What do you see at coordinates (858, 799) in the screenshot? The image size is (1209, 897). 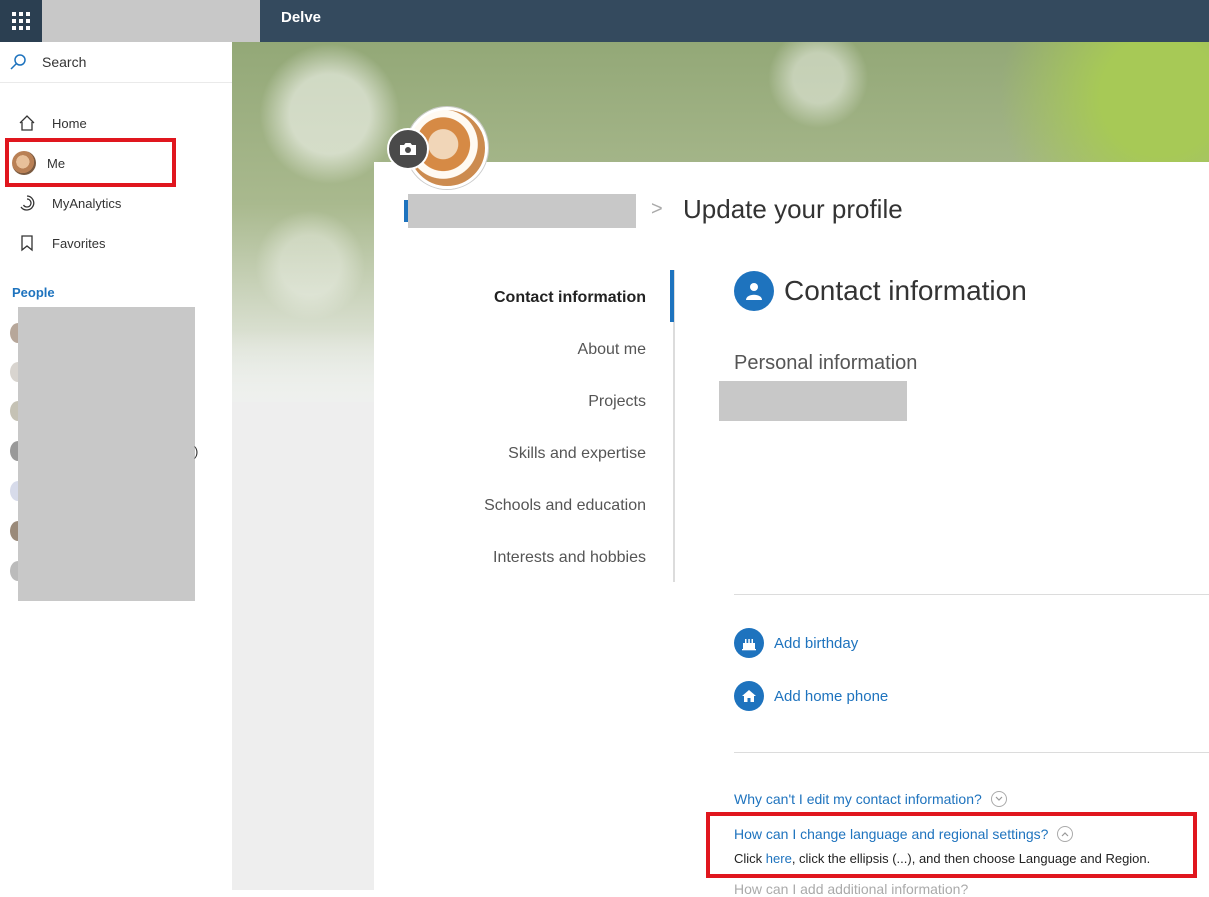 I see `faq-edit-contact-label: Why can't I edit my contact information?` at bounding box center [858, 799].